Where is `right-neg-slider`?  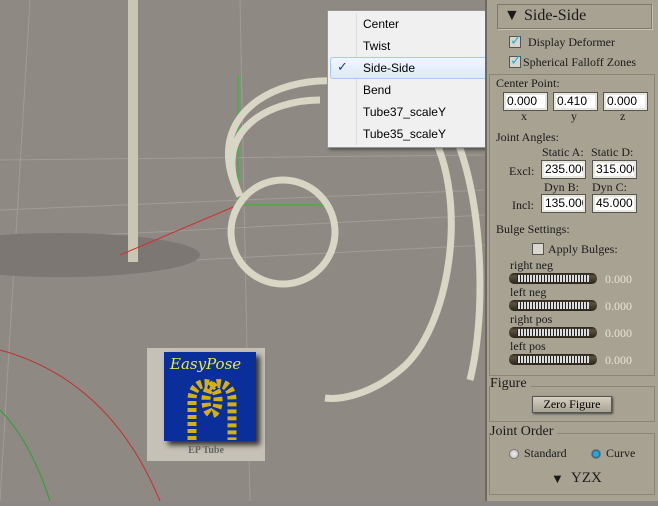 right-neg-slider is located at coordinates (553, 278).